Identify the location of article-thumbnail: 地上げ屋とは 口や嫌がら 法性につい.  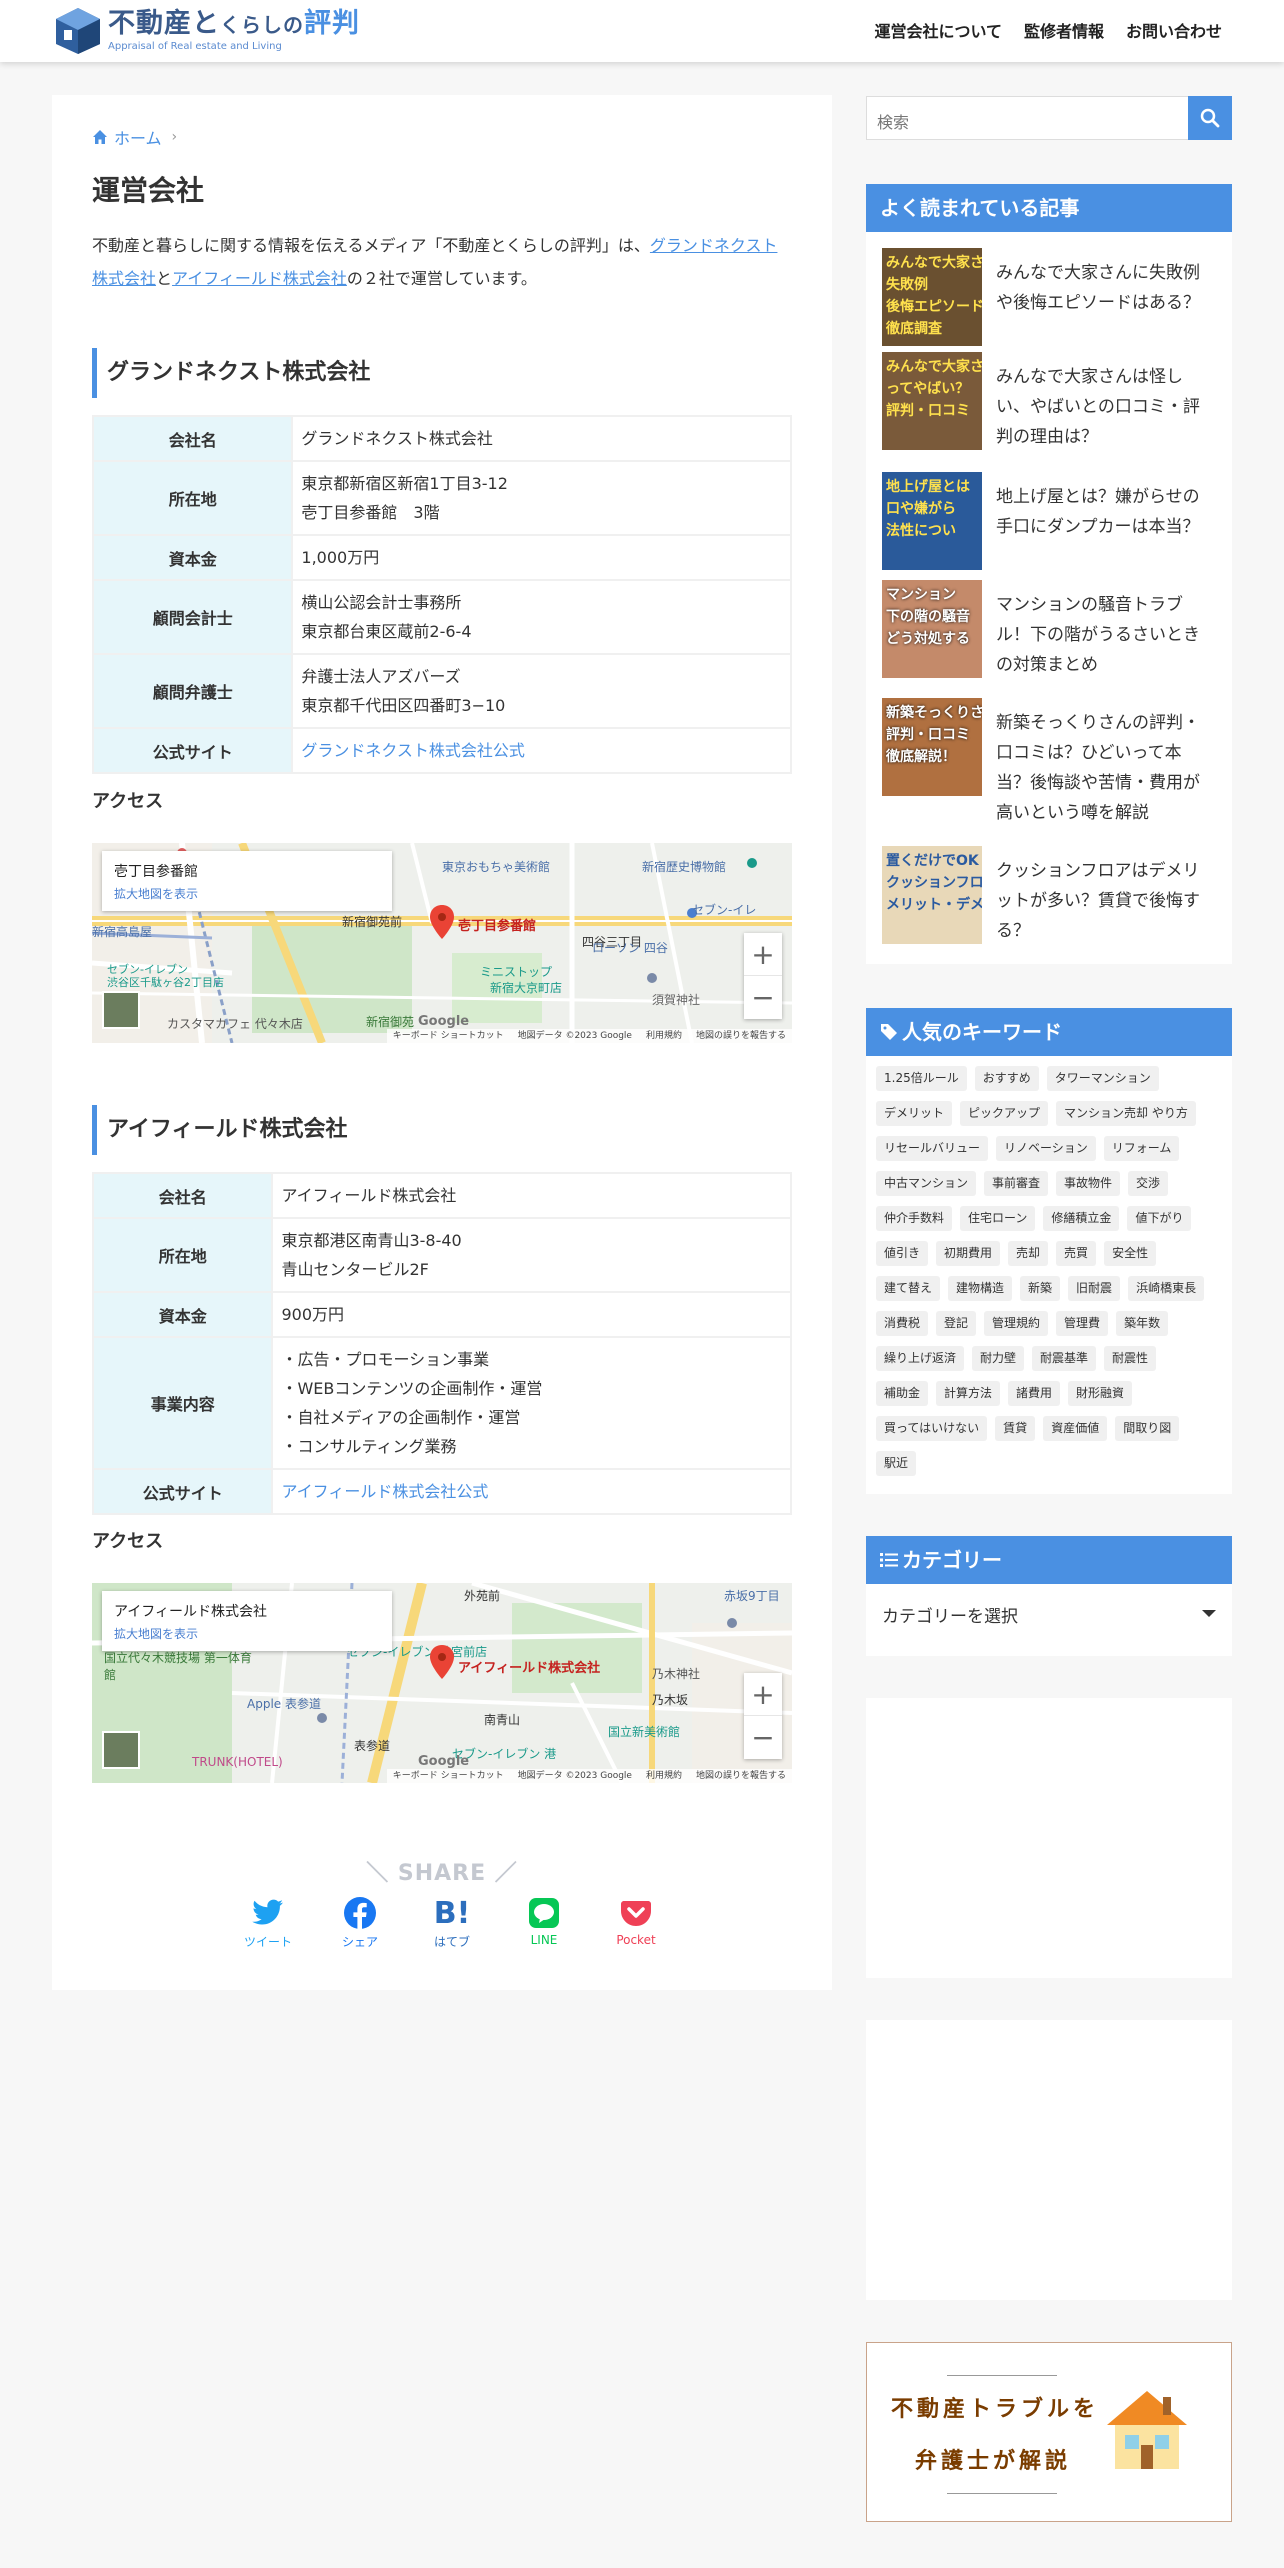
(932, 521).